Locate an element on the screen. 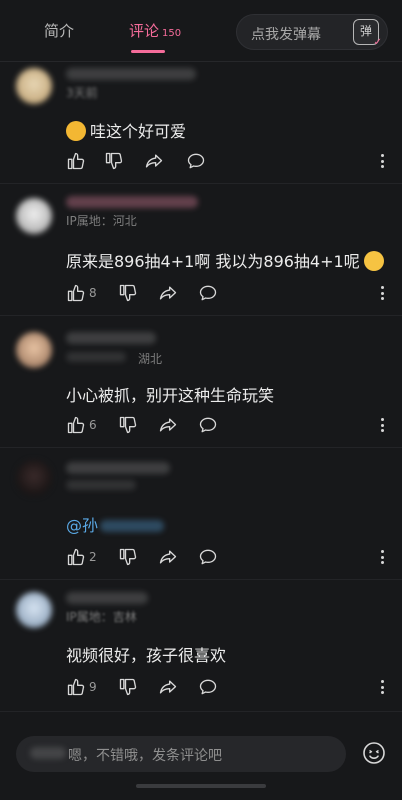  like-count: 2 is located at coordinates (93, 557).